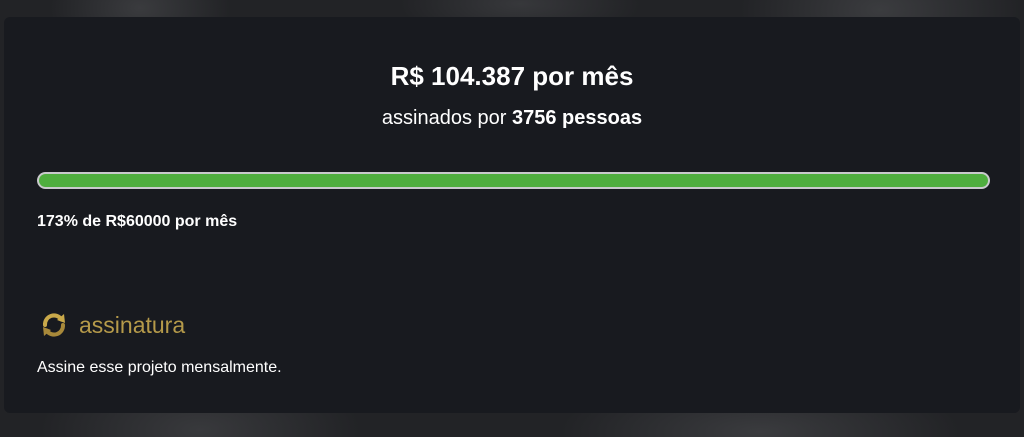 This screenshot has height=437, width=1024. Describe the element at coordinates (54, 325) in the screenshot. I see `subscription-refresh-icon` at that location.